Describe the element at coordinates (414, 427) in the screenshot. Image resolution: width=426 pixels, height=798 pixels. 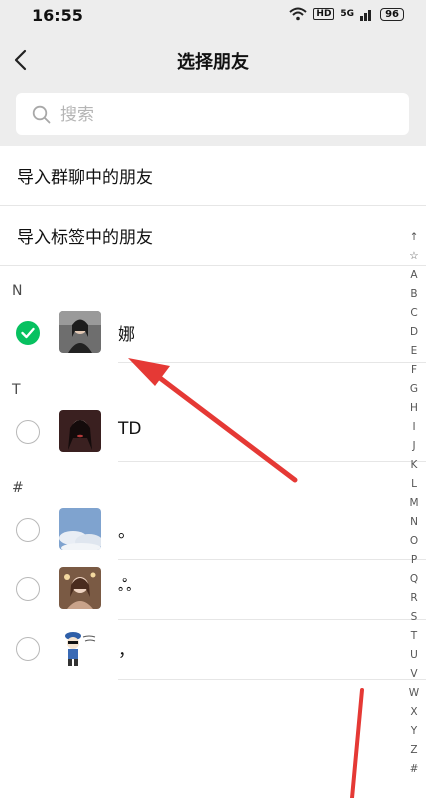
I see `index-letter: I` at that location.